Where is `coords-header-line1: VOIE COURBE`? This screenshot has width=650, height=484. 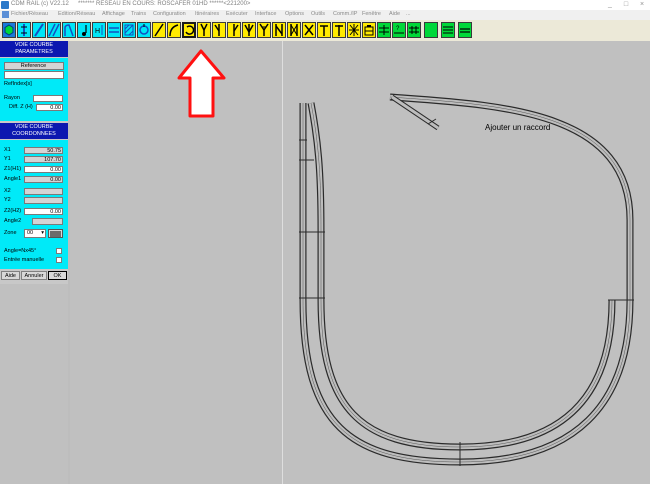
coords-header-line1: VOIE COURBE is located at coordinates (34, 127).